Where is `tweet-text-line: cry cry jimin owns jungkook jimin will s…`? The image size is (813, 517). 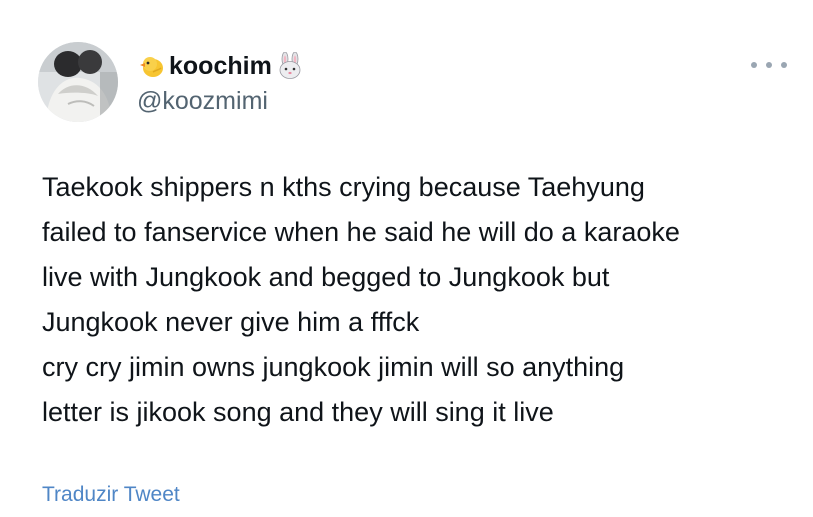
tweet-text-line: cry cry jimin owns jungkook jimin will s… is located at coordinates (333, 367).